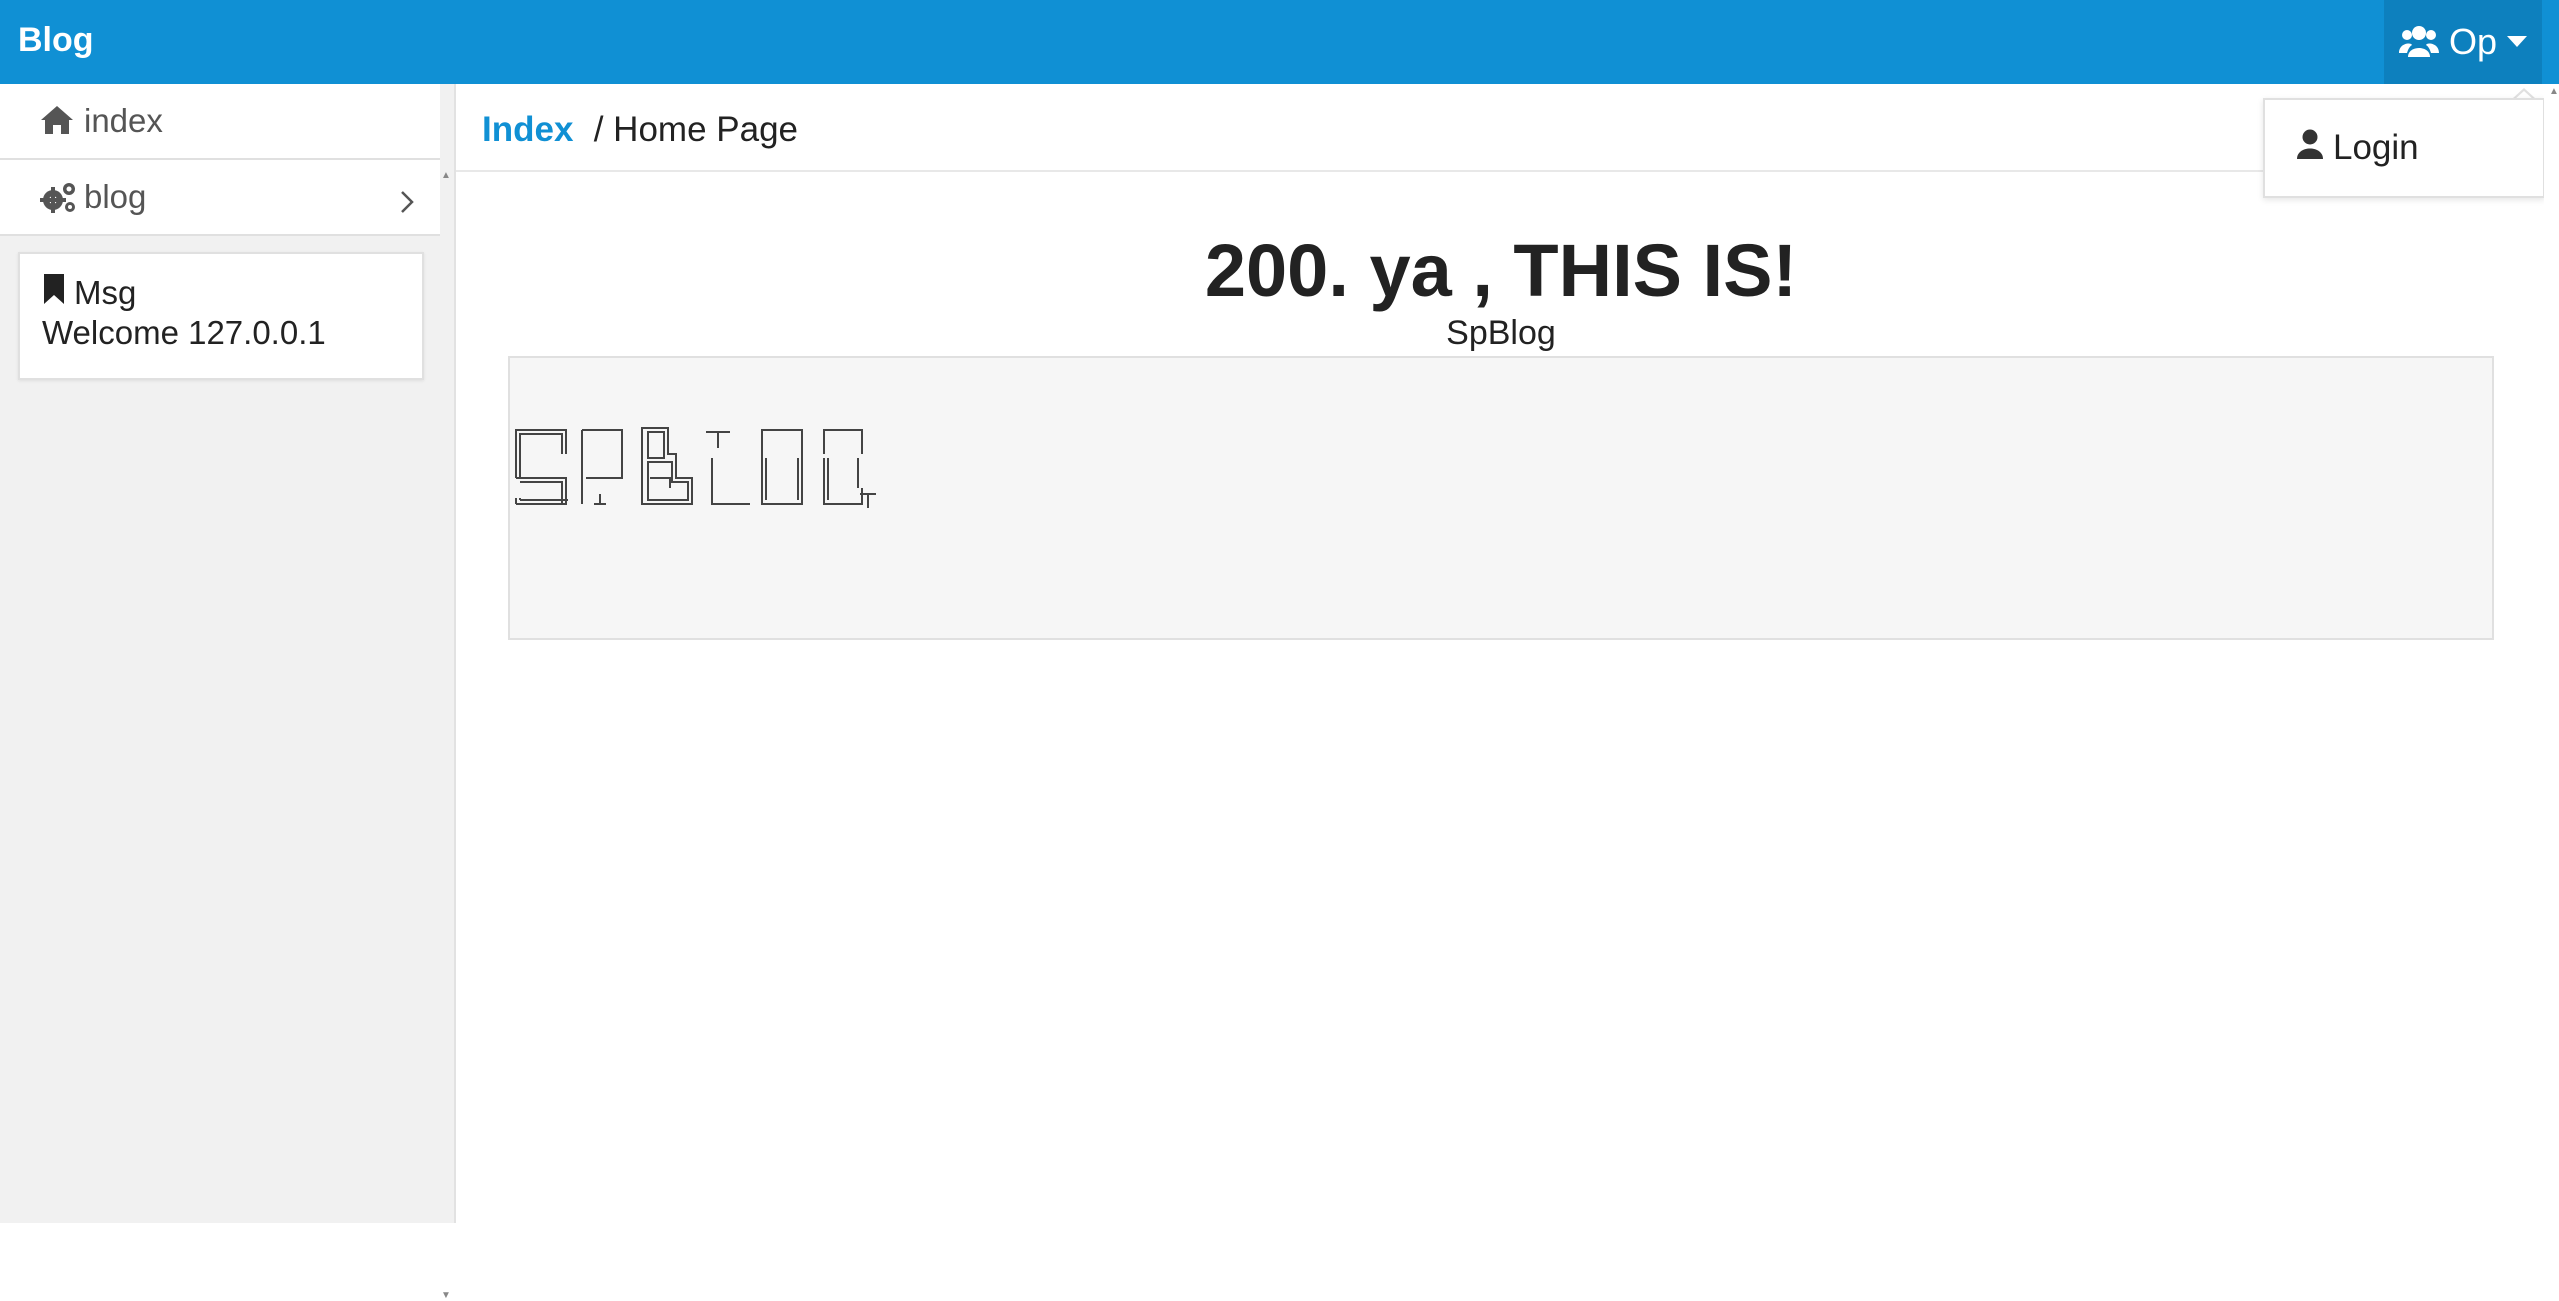 The width and height of the screenshot is (2559, 1301). Describe the element at coordinates (184, 332) in the screenshot. I see `message-text: Welcome 127.0.0.1` at that location.